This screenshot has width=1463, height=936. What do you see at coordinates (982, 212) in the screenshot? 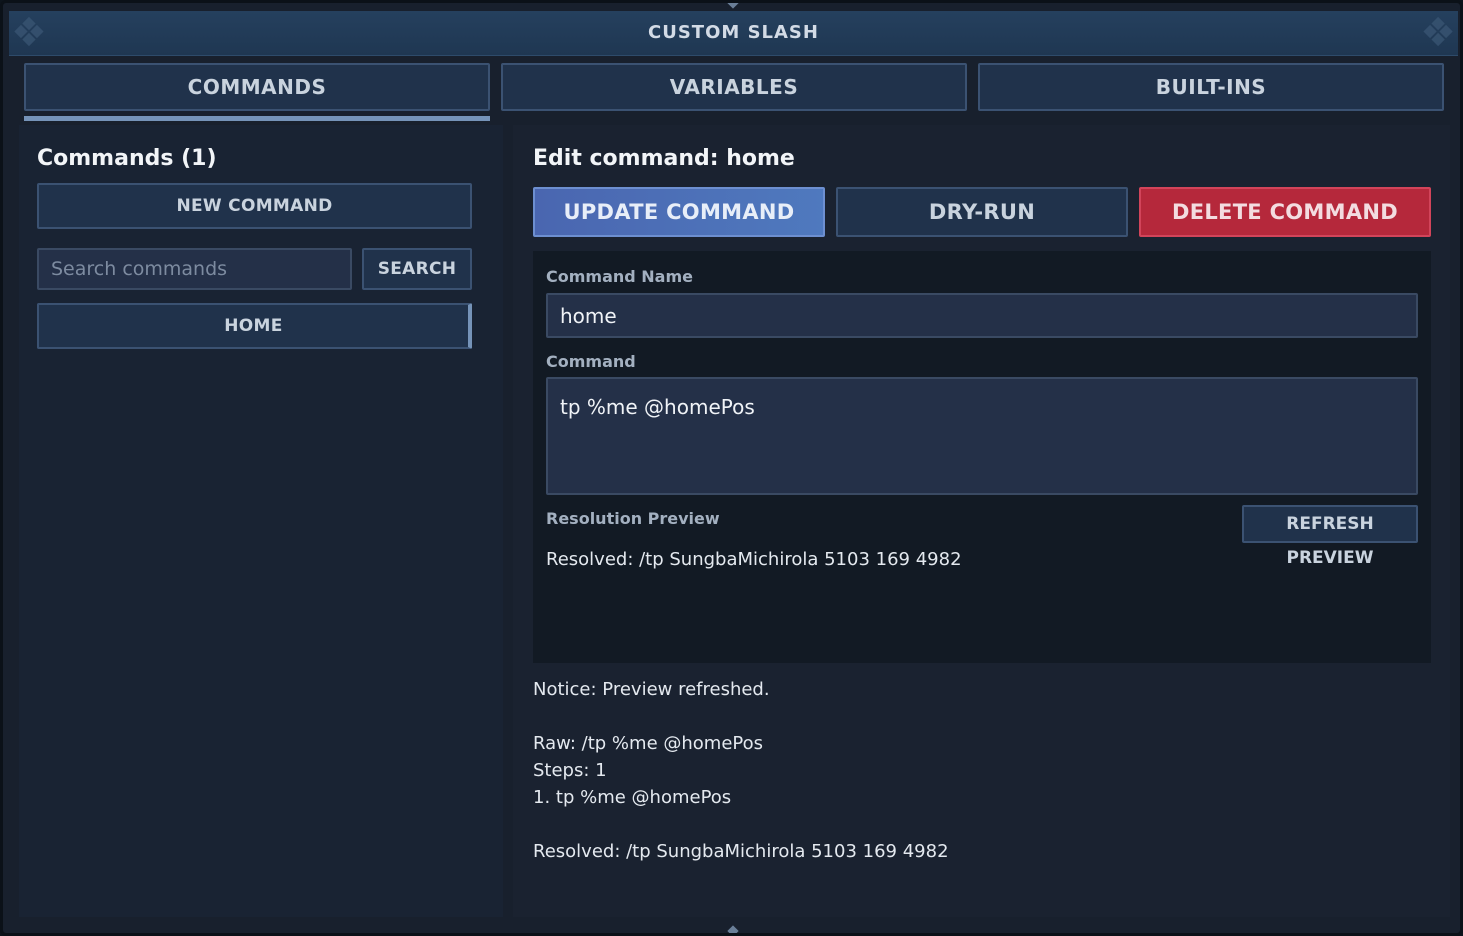
I see `dry-run-button: DRY-RUN` at bounding box center [982, 212].